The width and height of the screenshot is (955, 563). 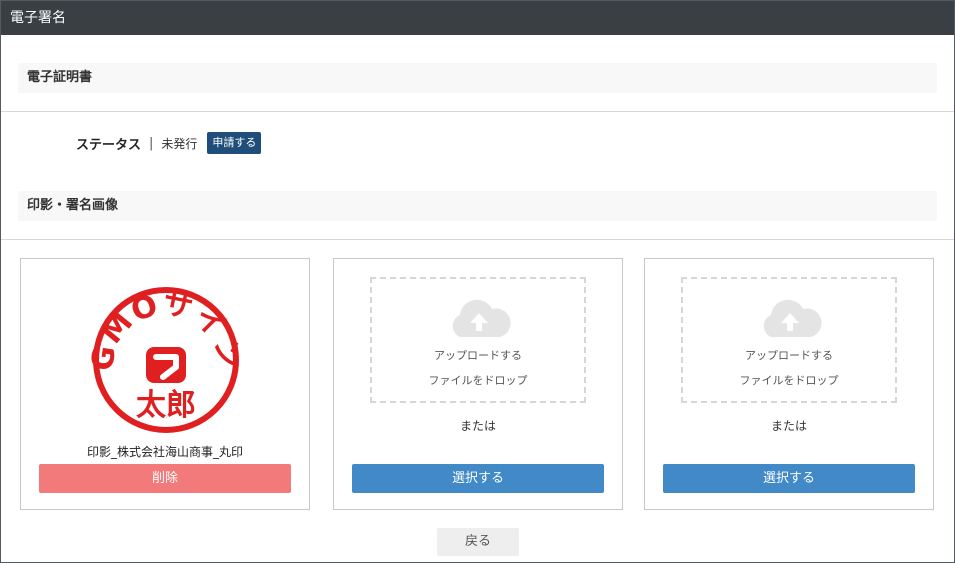 I want to click on stamps-section-title: 印影・署名画像, so click(x=477, y=206).